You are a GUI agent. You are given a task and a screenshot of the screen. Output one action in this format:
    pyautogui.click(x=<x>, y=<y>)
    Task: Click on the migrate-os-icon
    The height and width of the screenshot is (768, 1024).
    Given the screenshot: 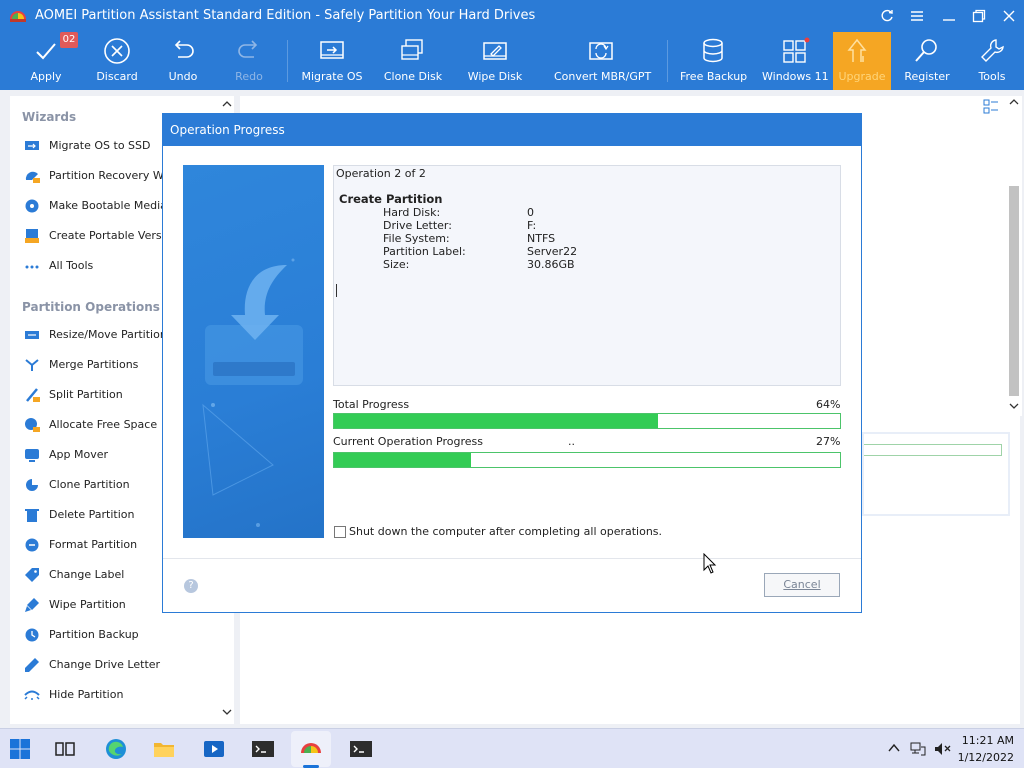 What is the action you would take?
    pyautogui.click(x=32, y=145)
    